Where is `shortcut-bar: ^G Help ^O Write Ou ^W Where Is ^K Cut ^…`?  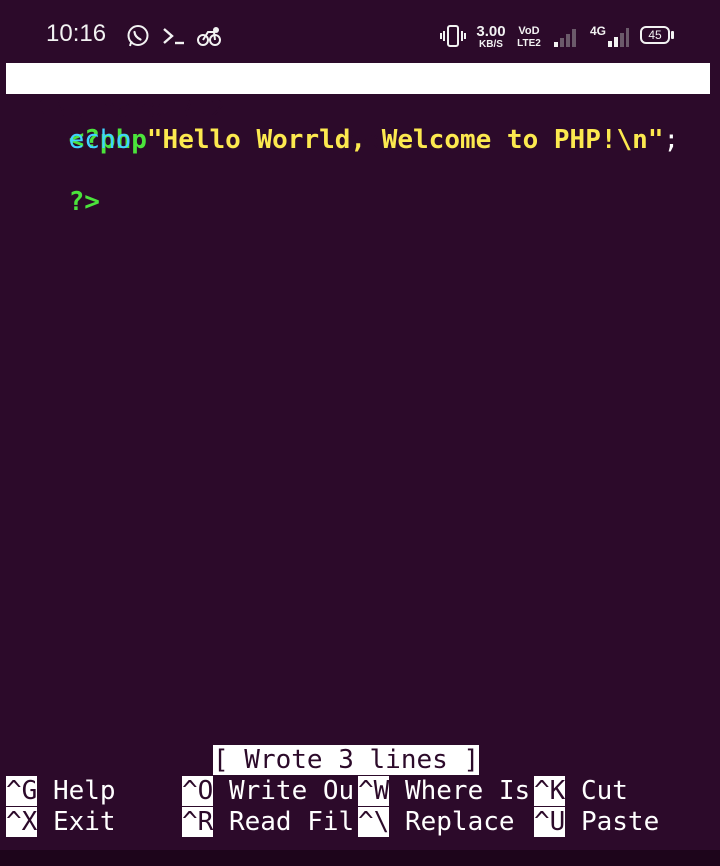 shortcut-bar: ^G Help ^O Write Ou ^W Where Is ^K Cut ^… is located at coordinates (361, 807).